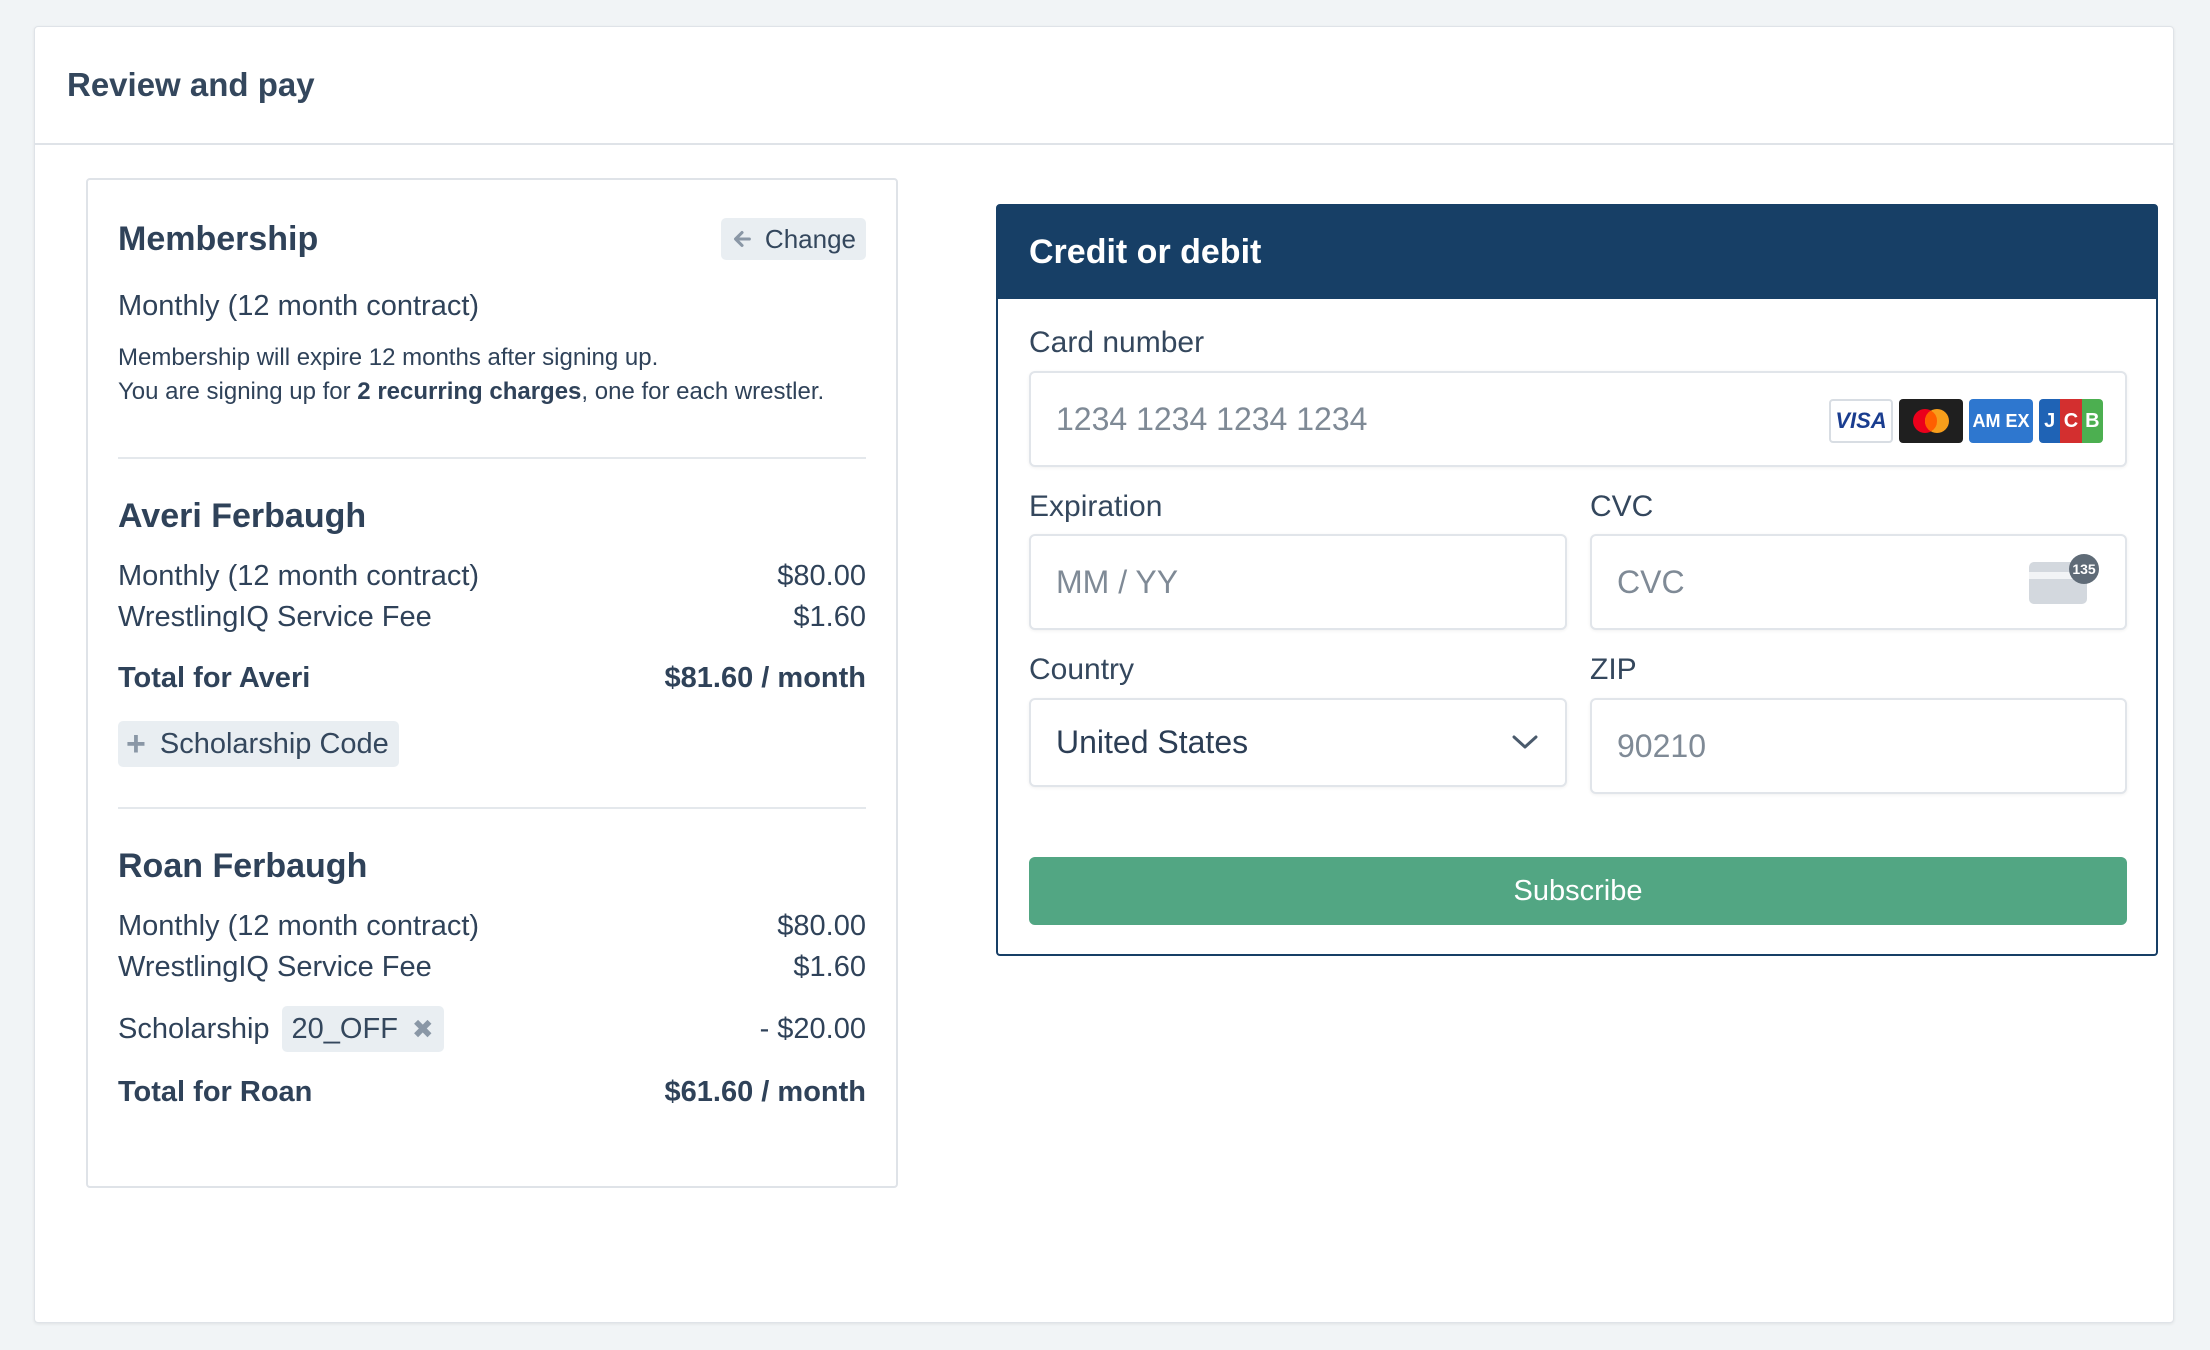 The height and width of the screenshot is (1350, 2210). Describe the element at coordinates (1861, 421) in the screenshot. I see `visa-icon: VISA` at that location.